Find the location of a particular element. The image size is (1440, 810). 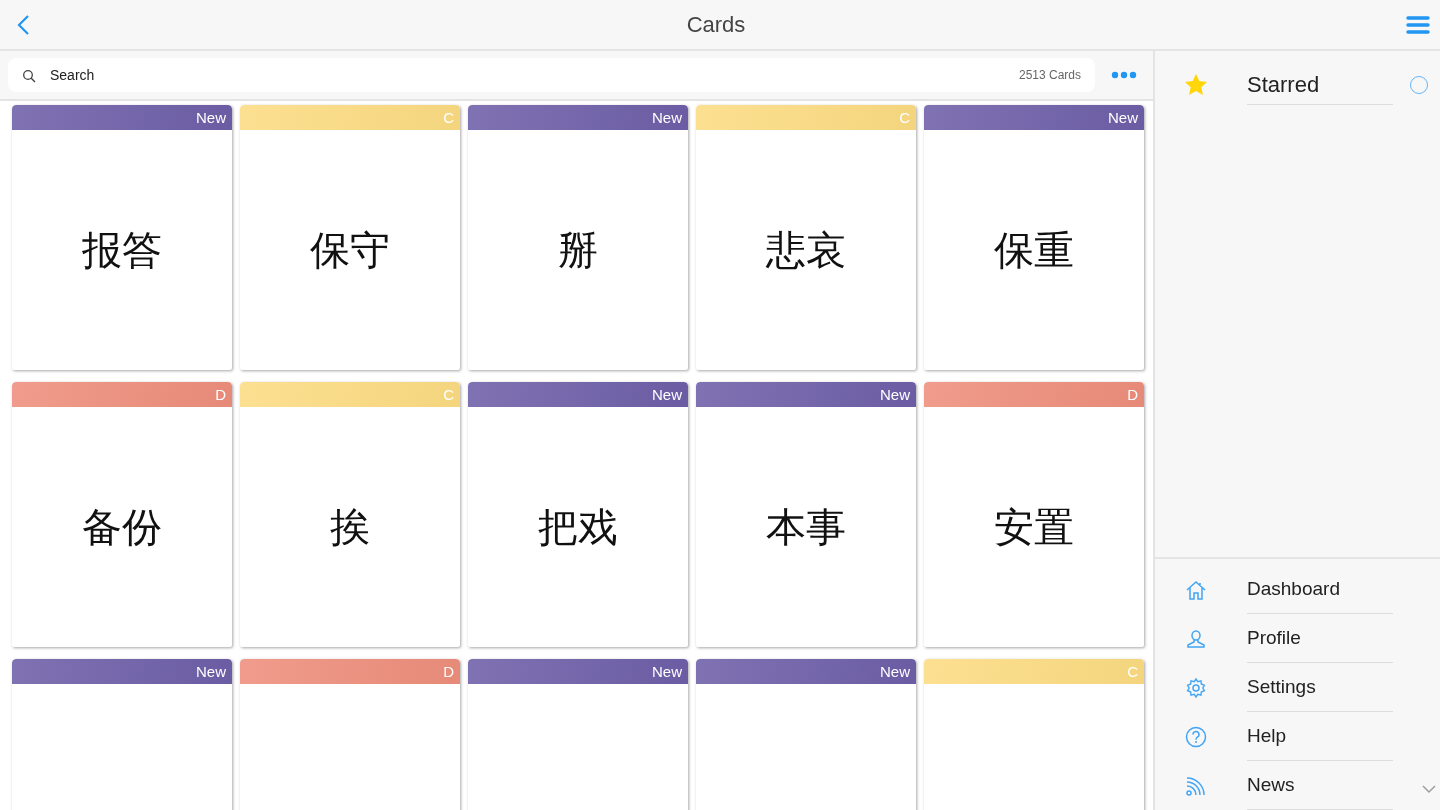

card-word: 保重 is located at coordinates (1034, 250).